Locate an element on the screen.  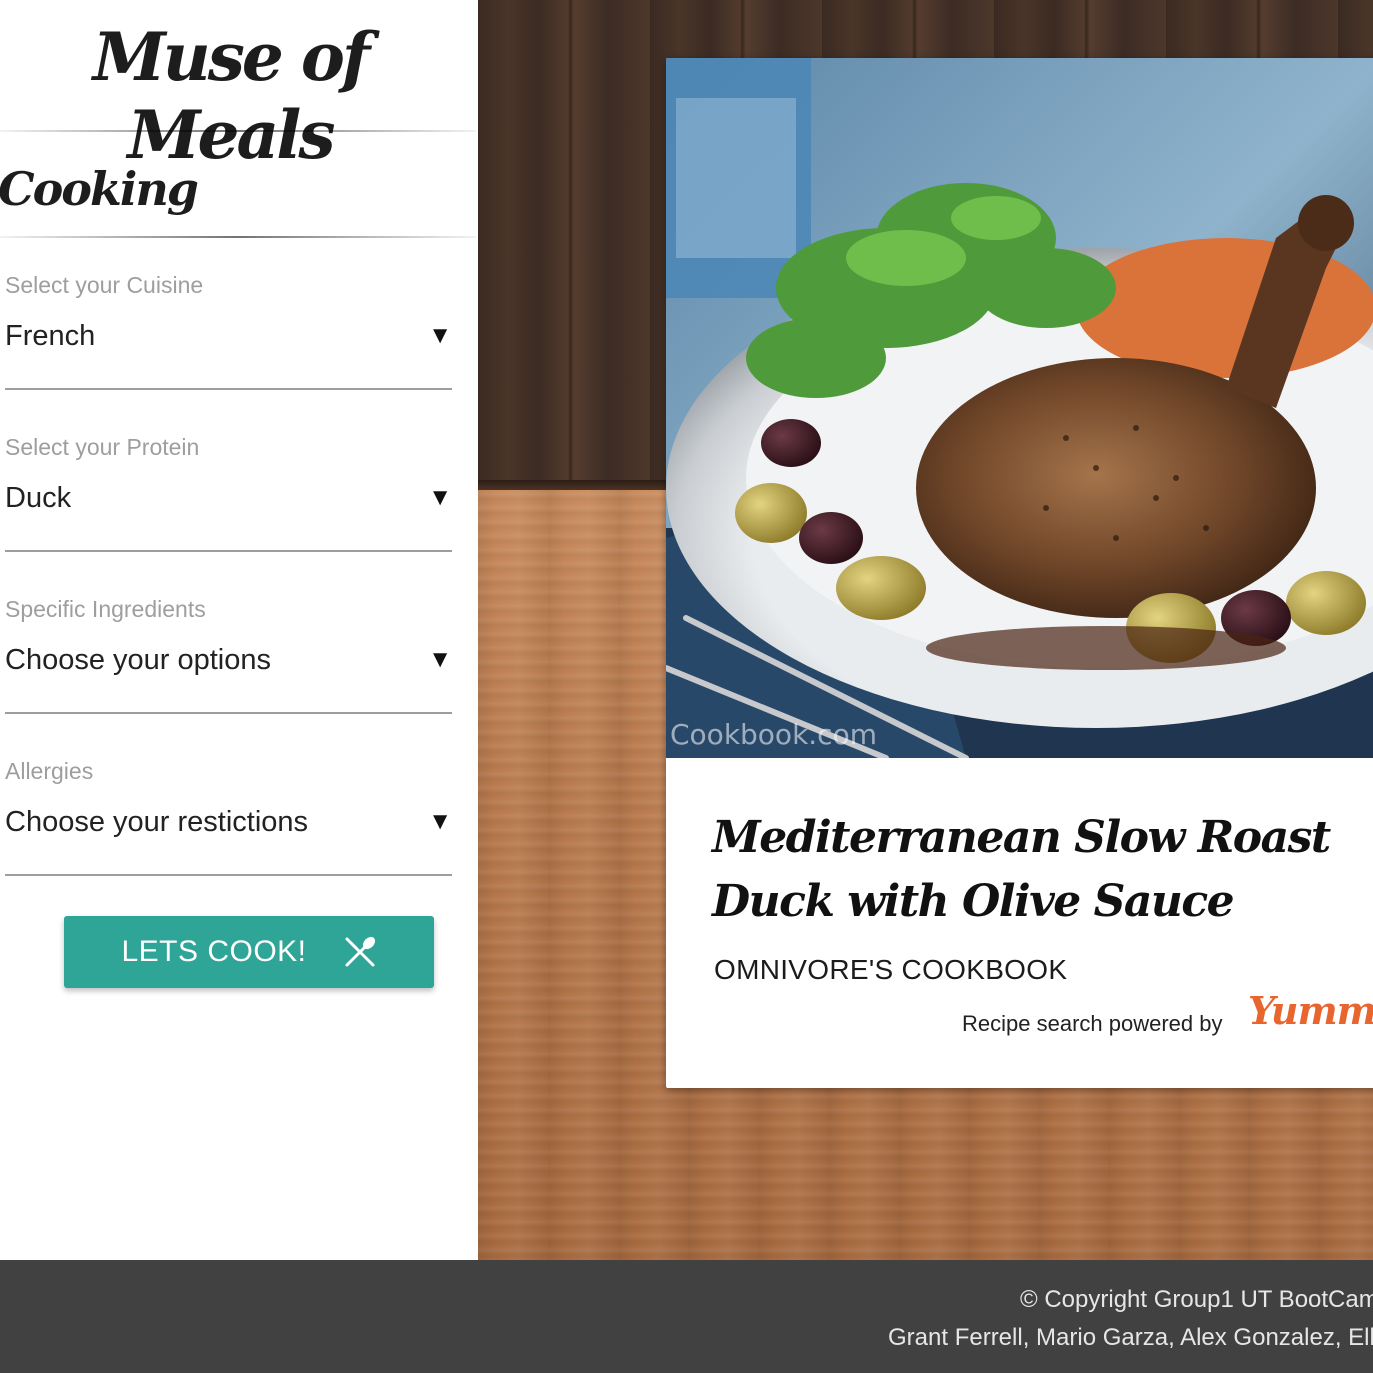
brand-divider is located at coordinates (238, 131).